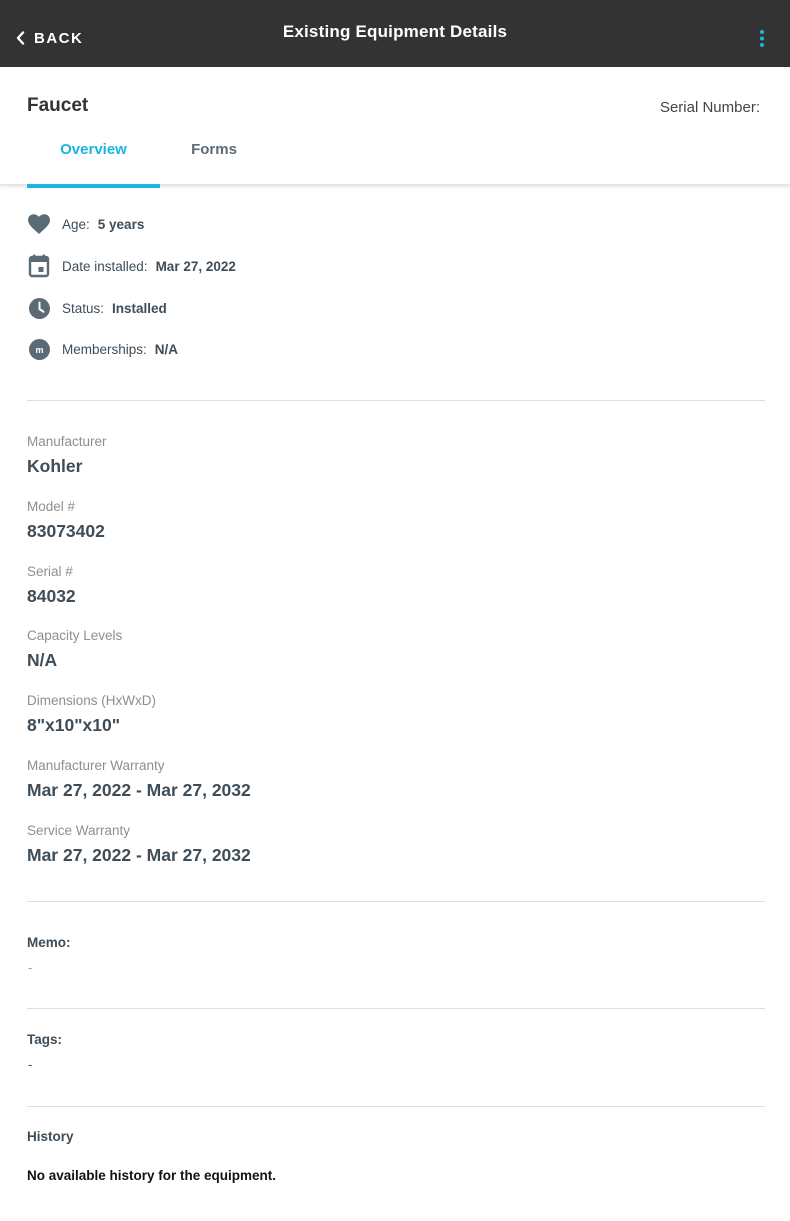  I want to click on status-label: Status:, so click(83, 308).